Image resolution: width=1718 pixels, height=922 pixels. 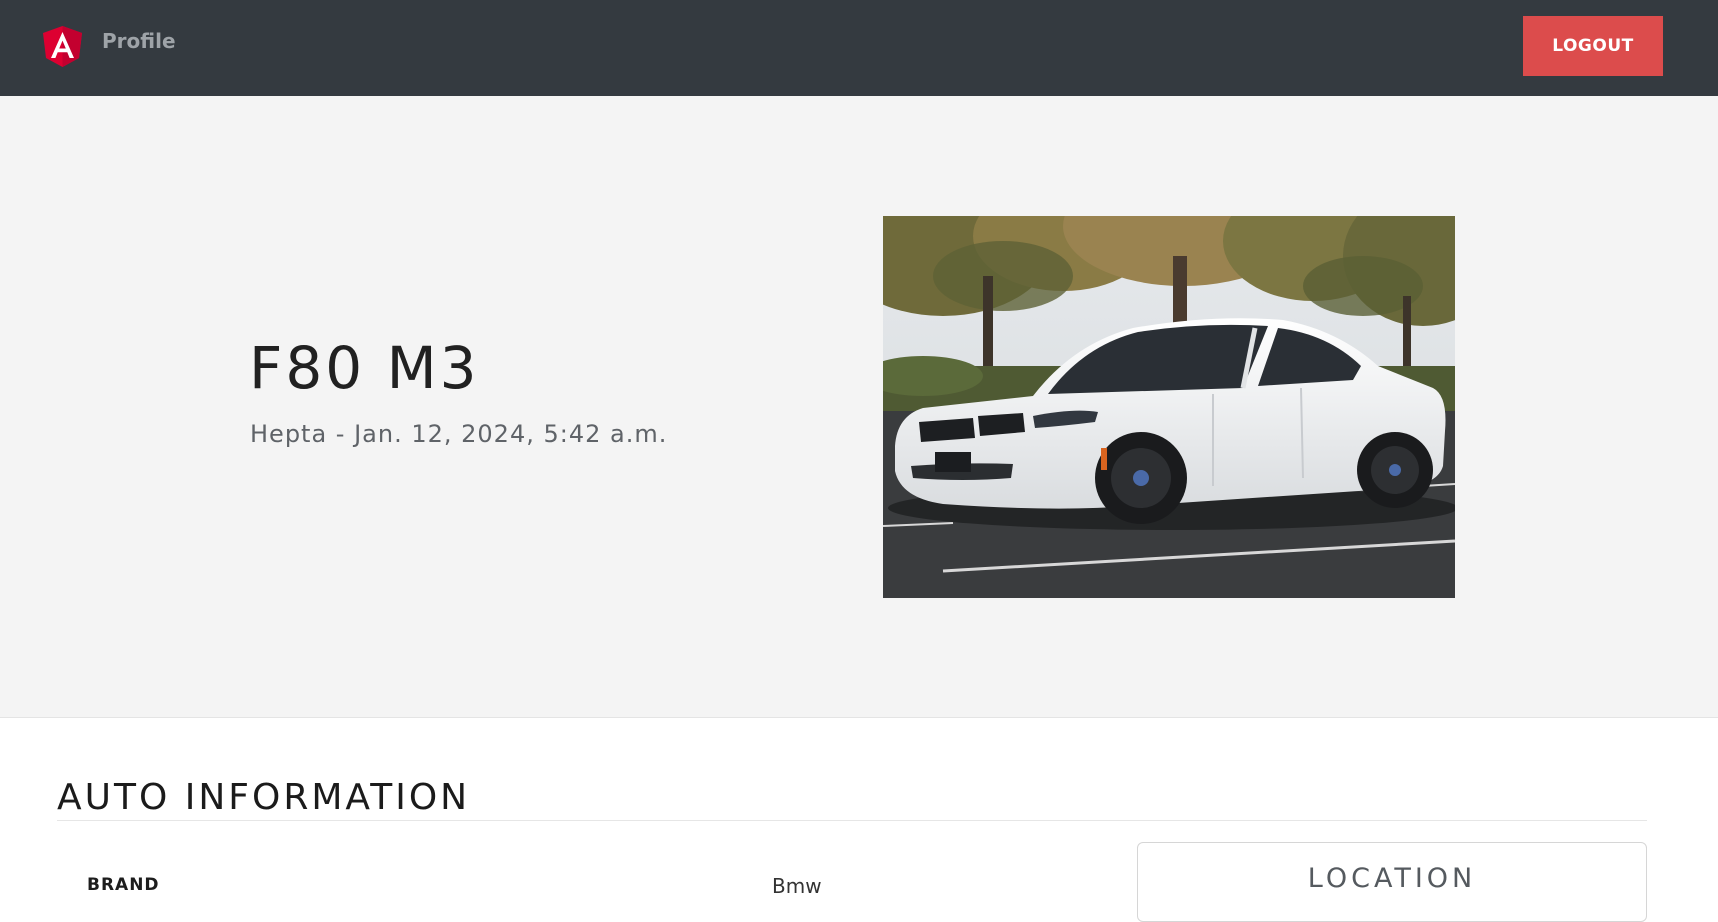 I want to click on angular-logo-icon, so click(x=62, y=46).